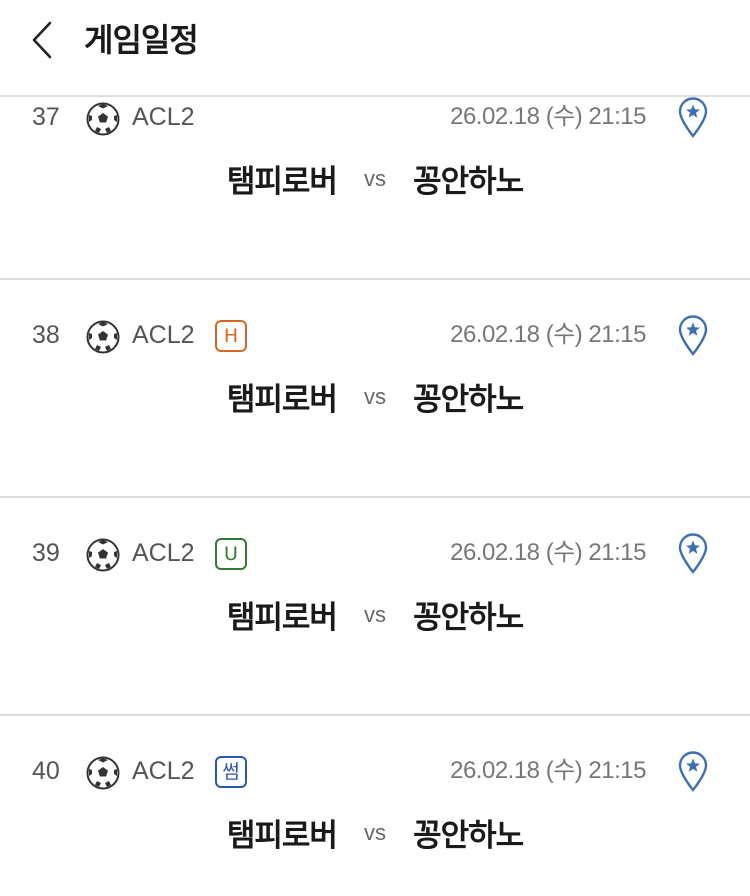 This screenshot has width=750, height=896. I want to click on game-number: 37, so click(46, 117).